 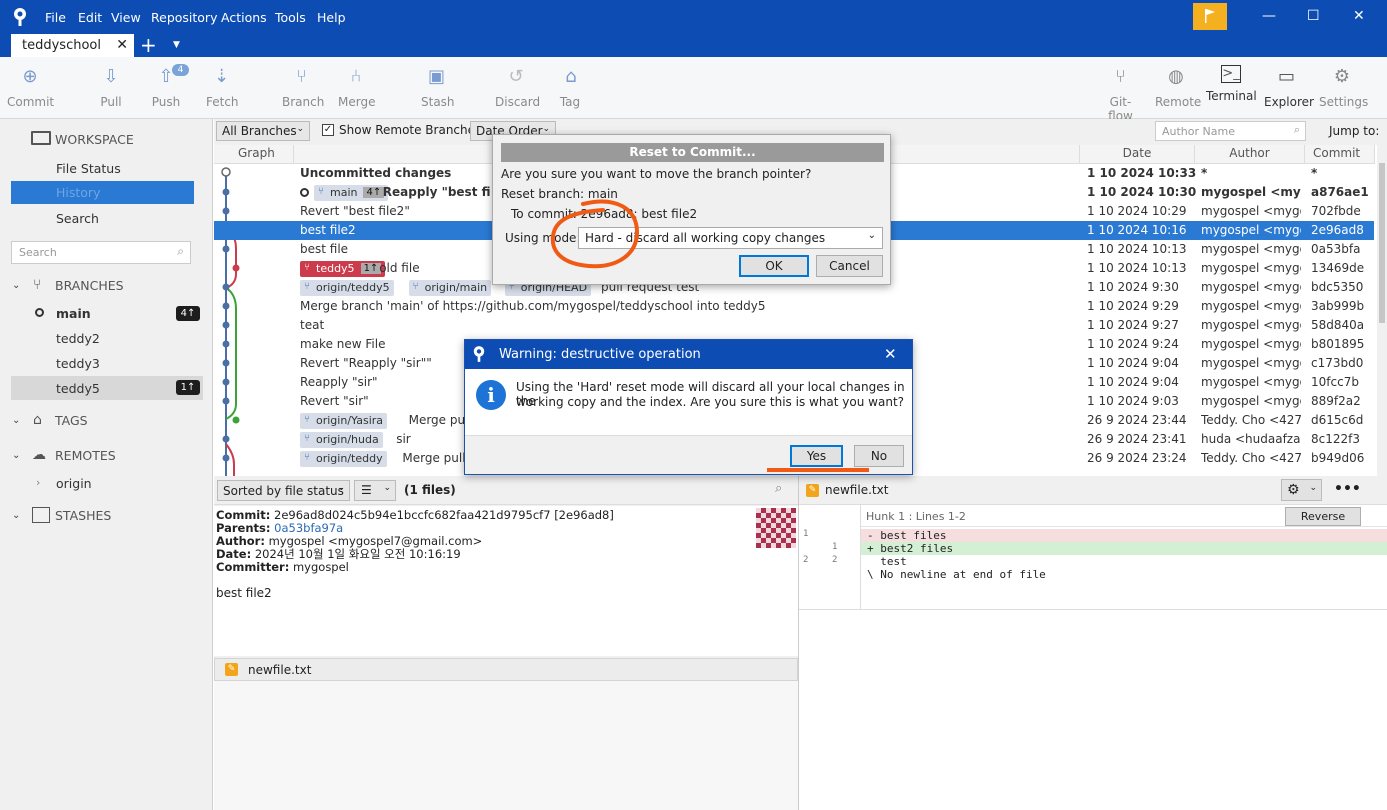 What do you see at coordinates (90, 17) in the screenshot?
I see `menu-edit: Edit` at bounding box center [90, 17].